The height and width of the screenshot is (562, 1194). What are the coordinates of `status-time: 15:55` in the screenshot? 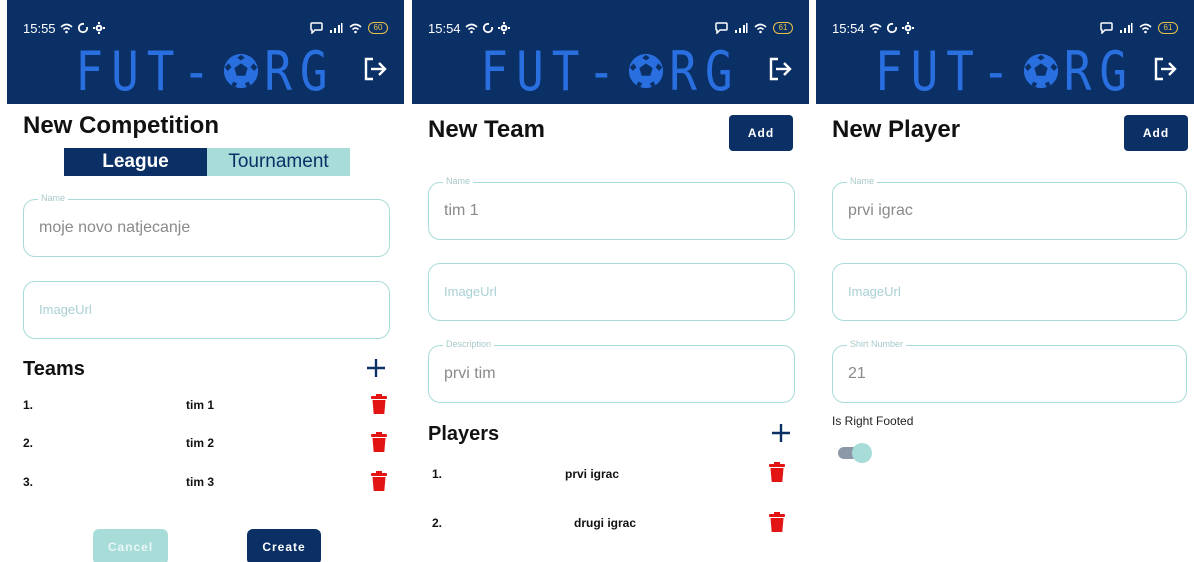 It's located at (39, 28).